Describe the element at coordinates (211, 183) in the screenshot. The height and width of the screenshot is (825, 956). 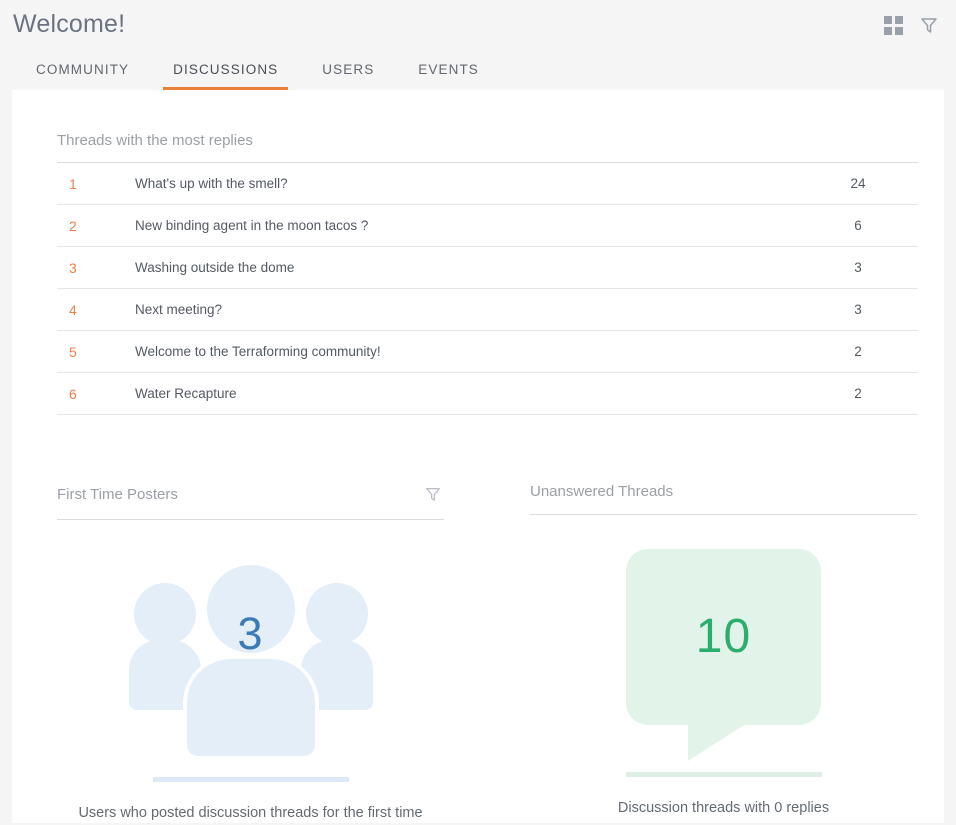
I see `thread-title: What's up with the smell?` at that location.